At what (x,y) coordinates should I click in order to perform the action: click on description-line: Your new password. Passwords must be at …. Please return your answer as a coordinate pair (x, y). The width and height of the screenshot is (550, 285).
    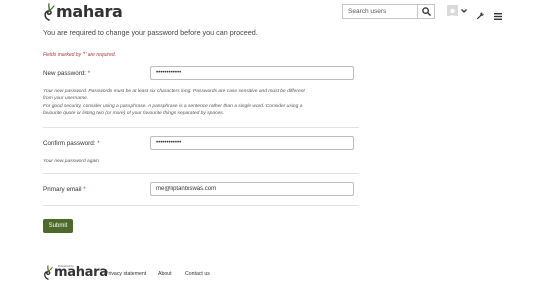
    Looking at the image, I should click on (174, 91).